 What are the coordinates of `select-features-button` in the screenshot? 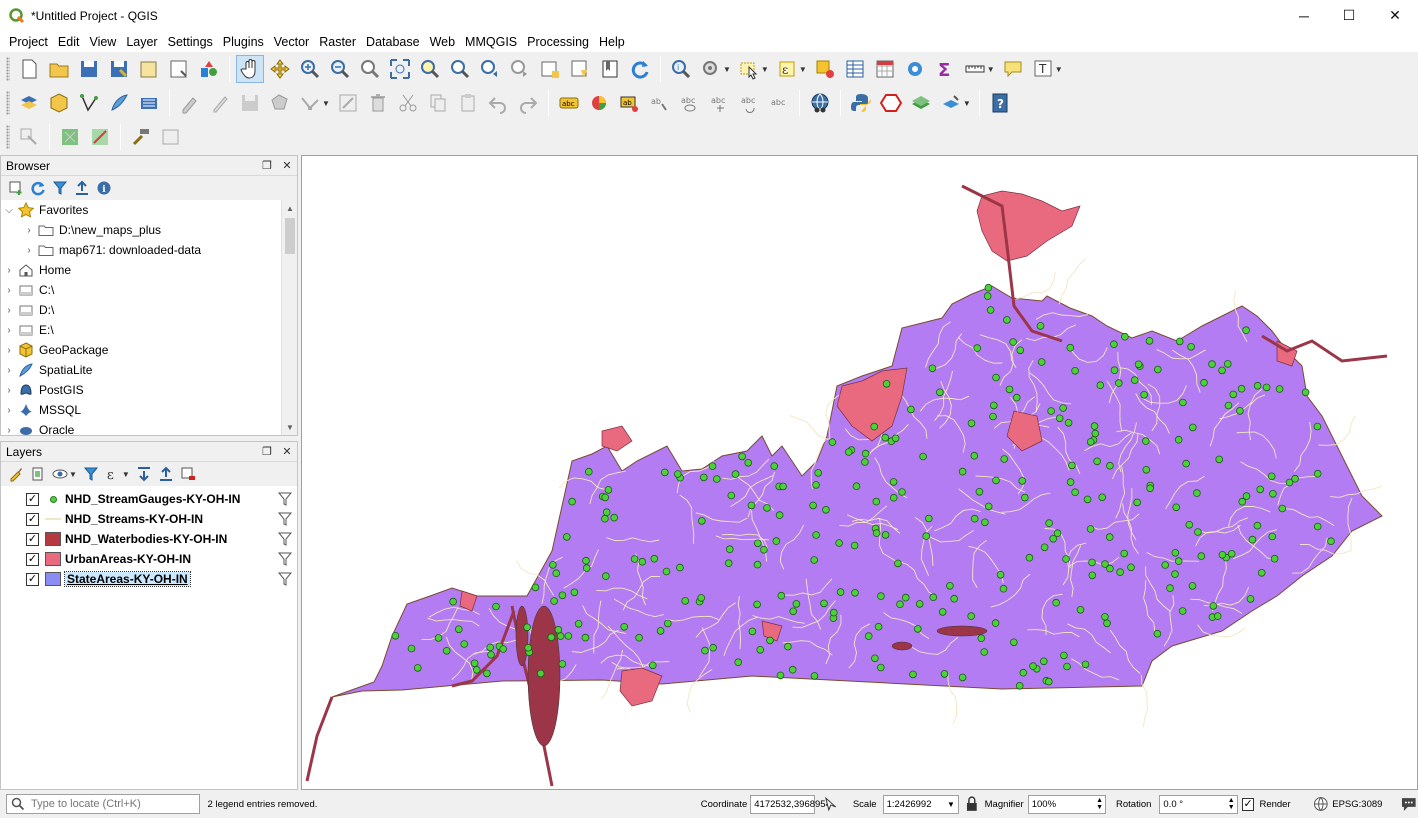 It's located at (749, 69).